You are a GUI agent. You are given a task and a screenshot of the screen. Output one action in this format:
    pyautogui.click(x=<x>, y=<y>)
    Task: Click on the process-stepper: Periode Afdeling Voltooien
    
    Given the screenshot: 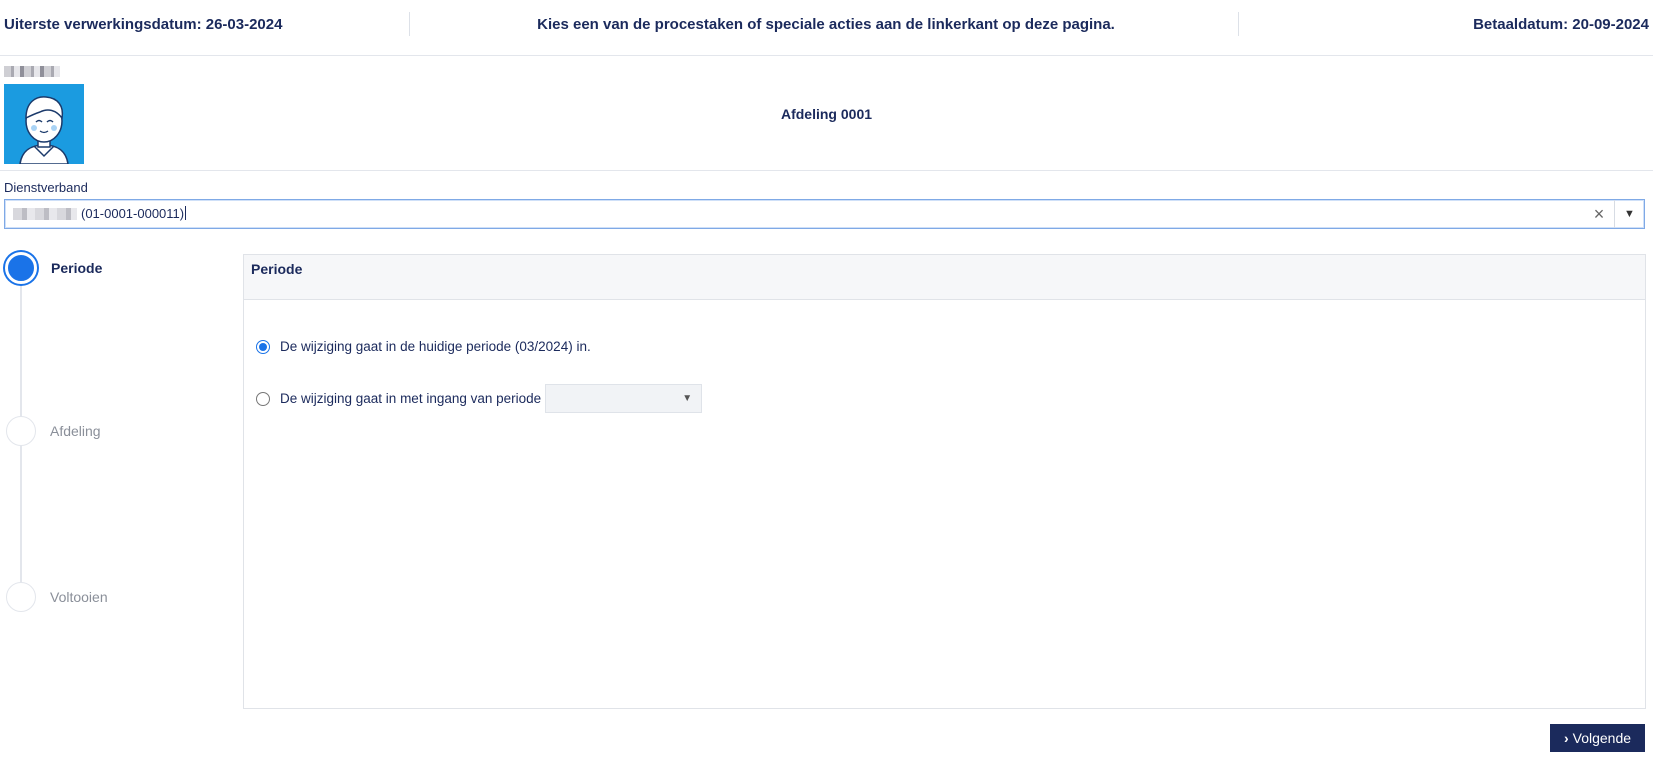 What is the action you would take?
    pyautogui.click(x=115, y=442)
    